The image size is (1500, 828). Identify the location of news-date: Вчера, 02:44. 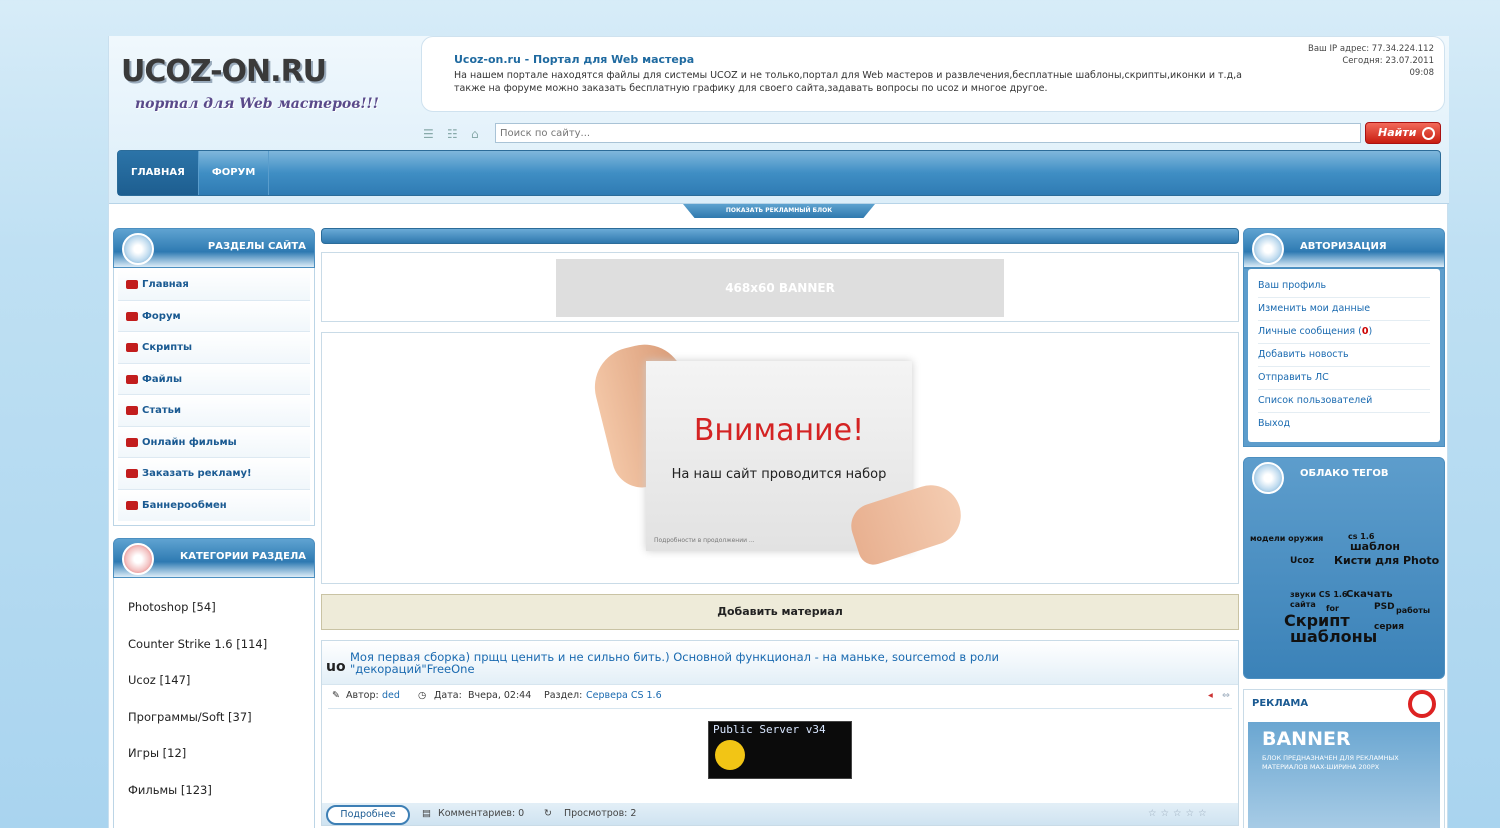
(500, 695).